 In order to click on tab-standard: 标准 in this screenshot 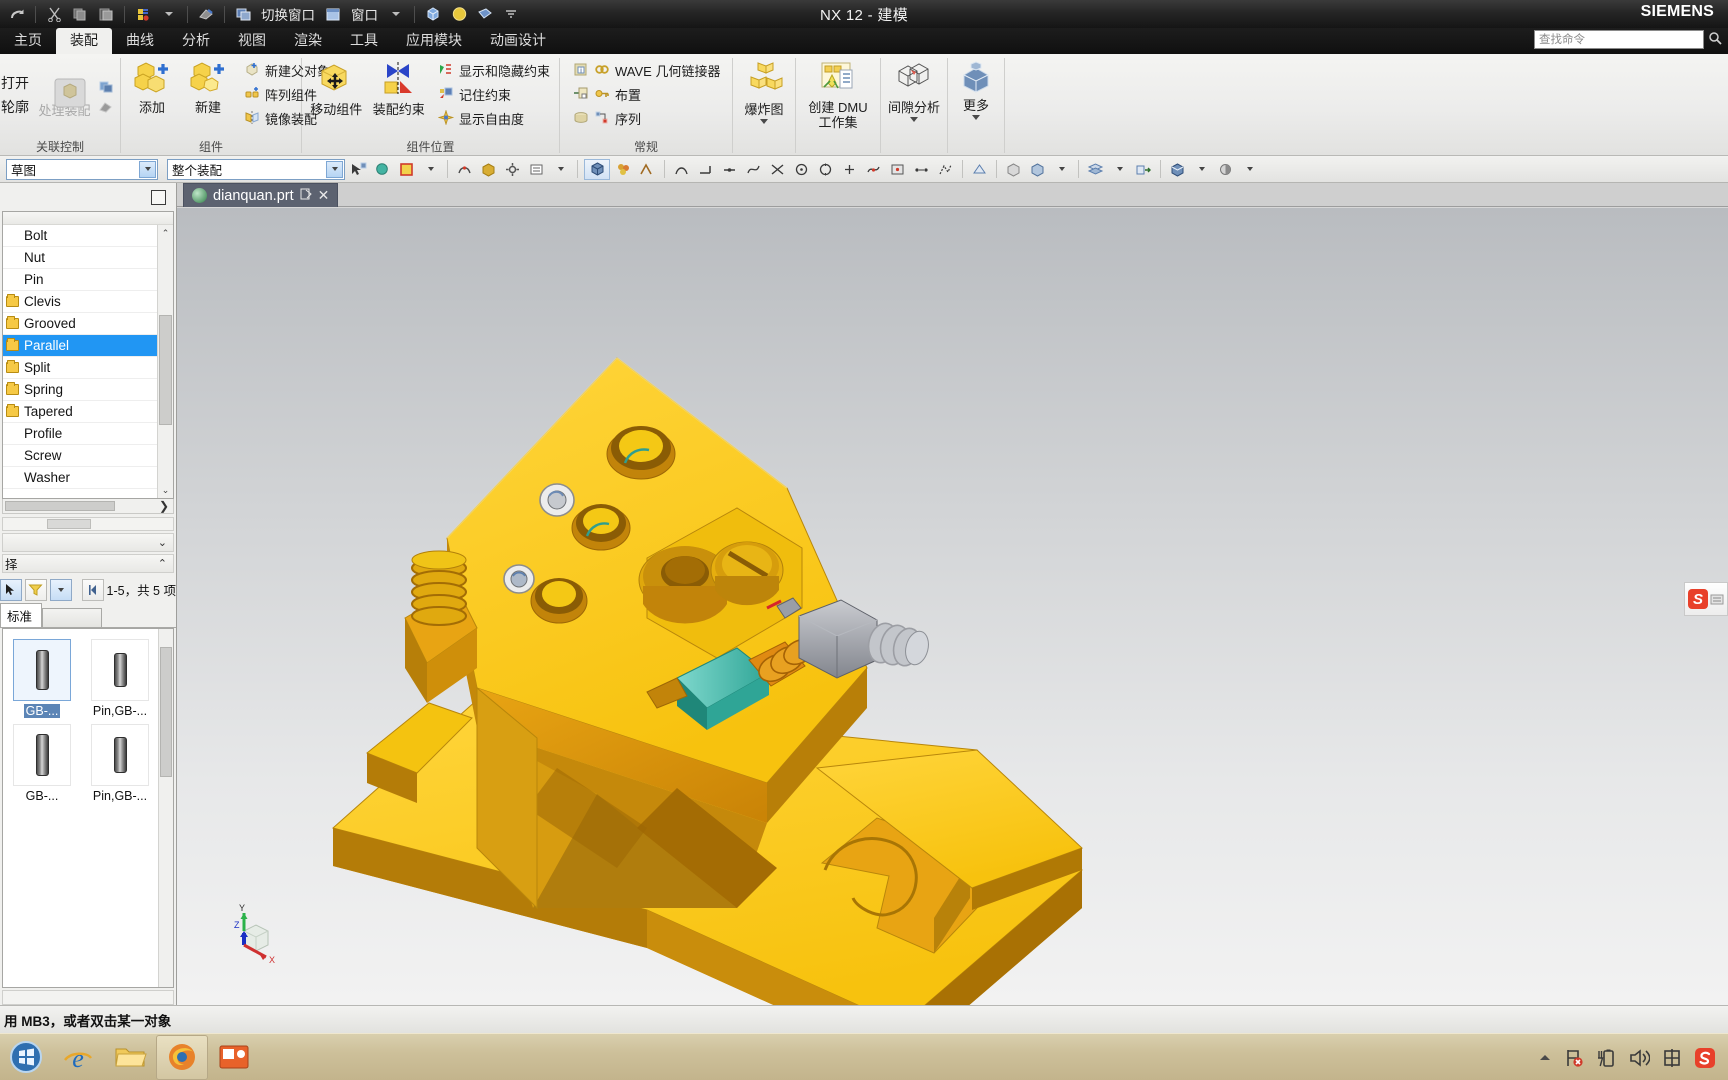, I will do `click(21, 615)`.